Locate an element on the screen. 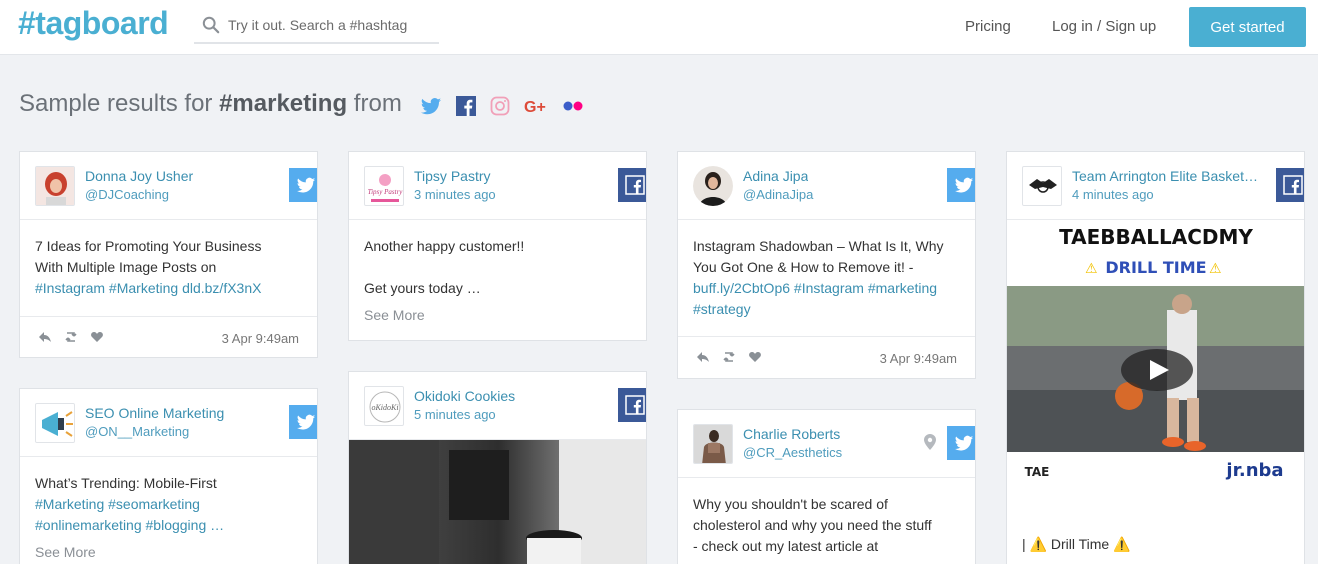 The width and height of the screenshot is (1318, 564). avatar: oKidoKi is located at coordinates (384, 406).